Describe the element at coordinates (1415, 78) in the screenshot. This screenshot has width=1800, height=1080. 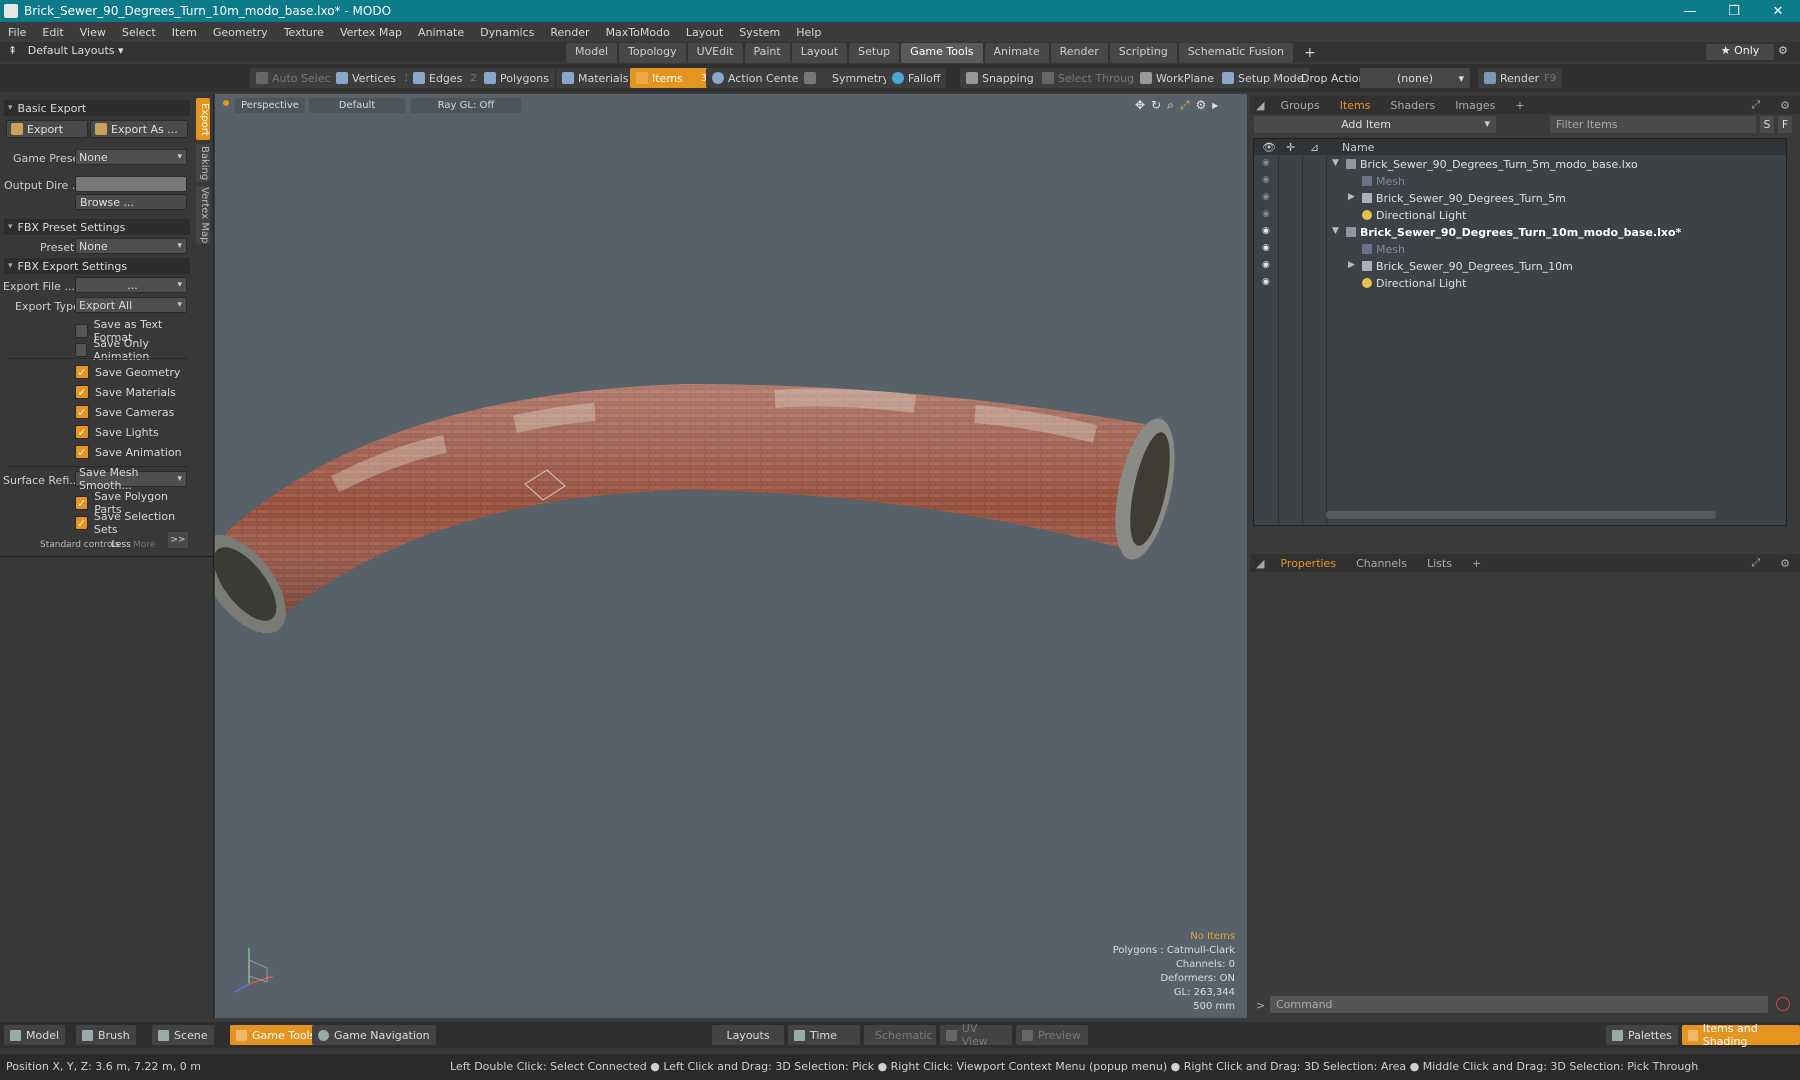
I see `drop-action-select: (none) ▾` at that location.